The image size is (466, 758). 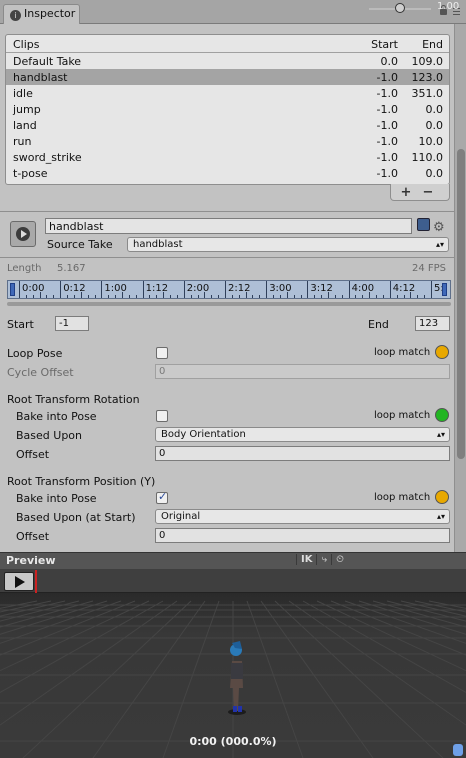 What do you see at coordinates (26, 44) in the screenshot?
I see `clips-header-name: Clips` at bounding box center [26, 44].